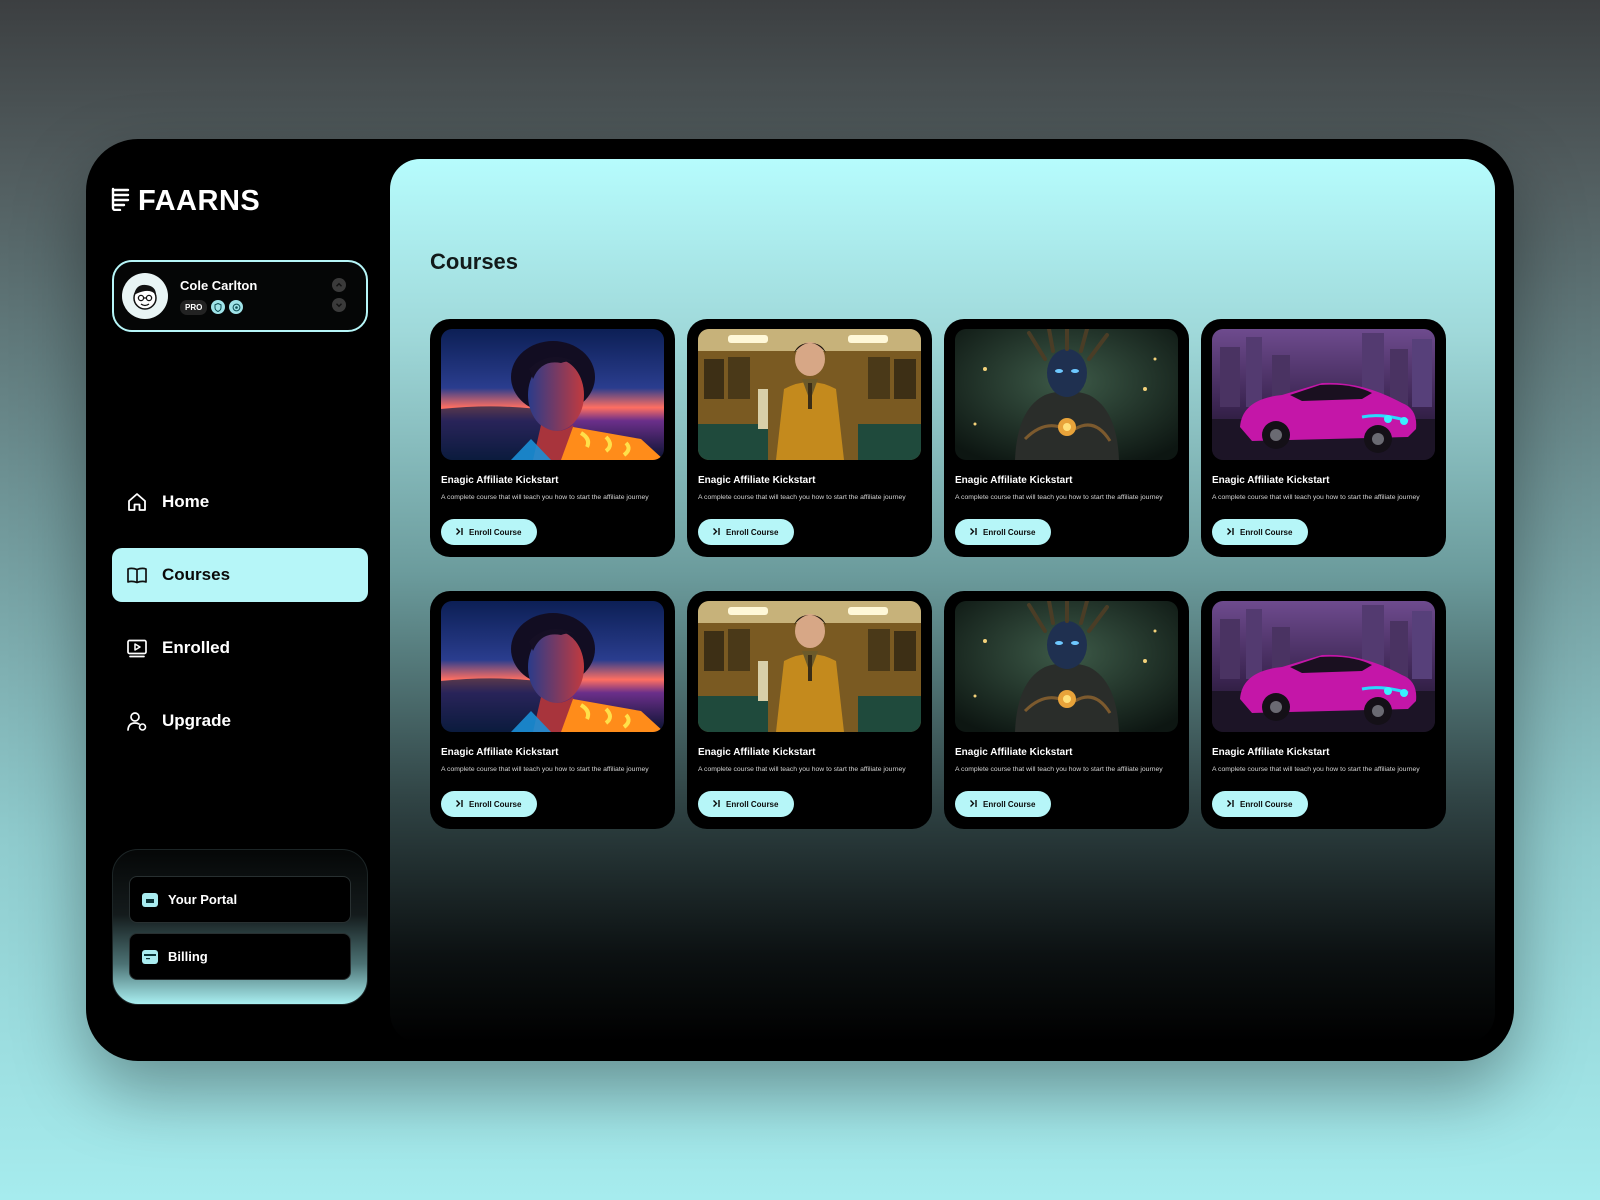 The width and height of the screenshot is (1600, 1200). Describe the element at coordinates (240, 648) in the screenshot. I see `sidebar-item-enrolled: Enrolled` at that location.